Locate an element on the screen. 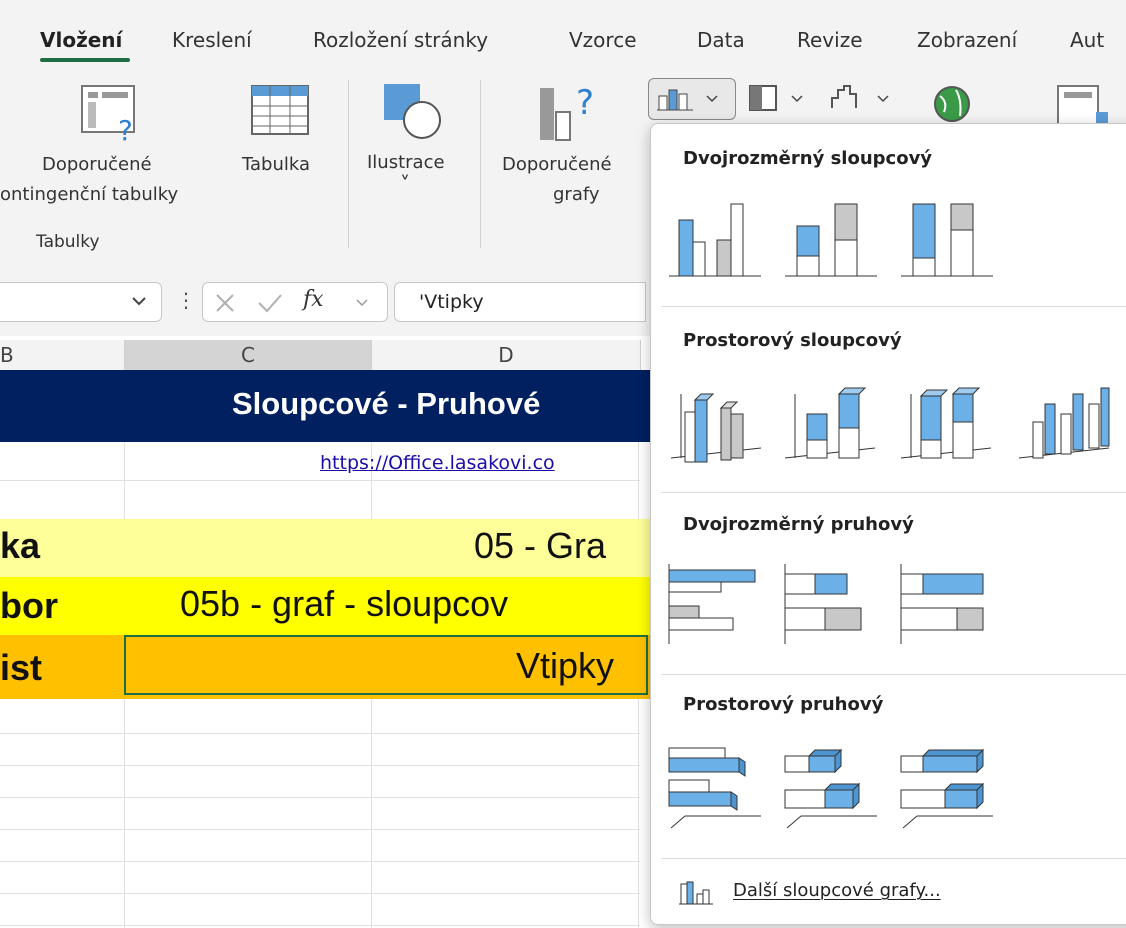 This screenshot has width=1126, height=928. column-header-label: D is located at coordinates (506, 355).